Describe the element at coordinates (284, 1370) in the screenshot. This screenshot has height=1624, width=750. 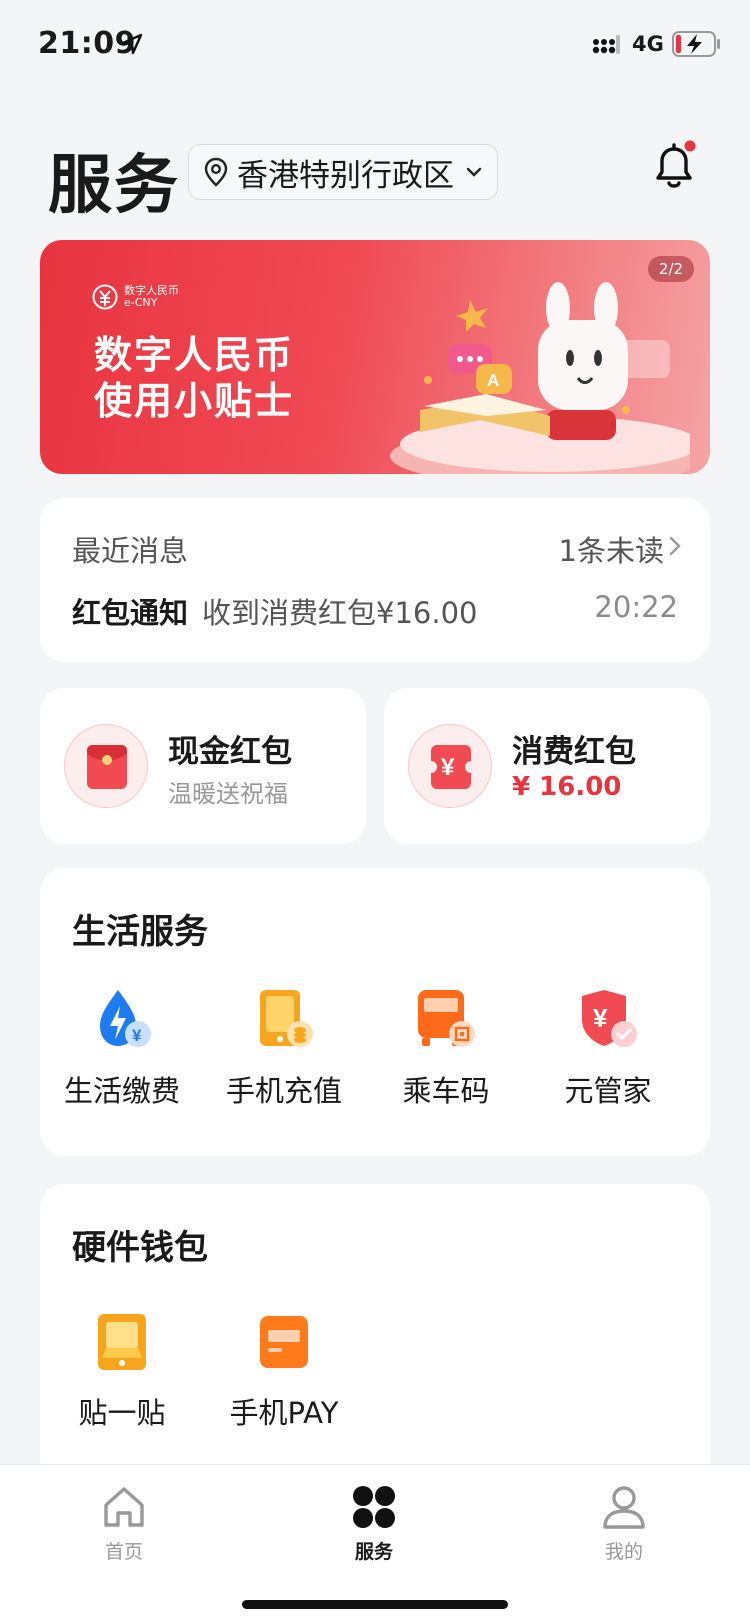
I see `service-phone-pay: 手机PAY` at that location.